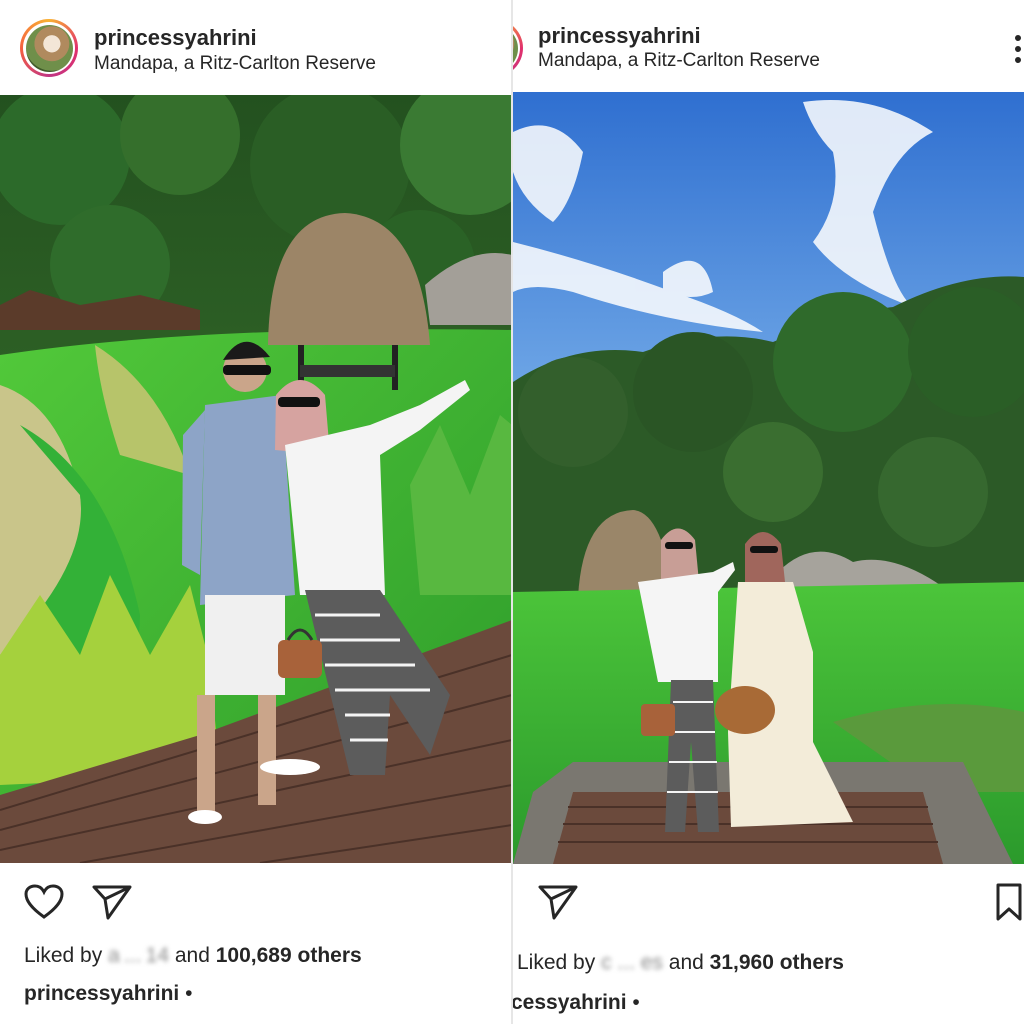  What do you see at coordinates (1018, 49) in the screenshot?
I see `more-icon` at bounding box center [1018, 49].